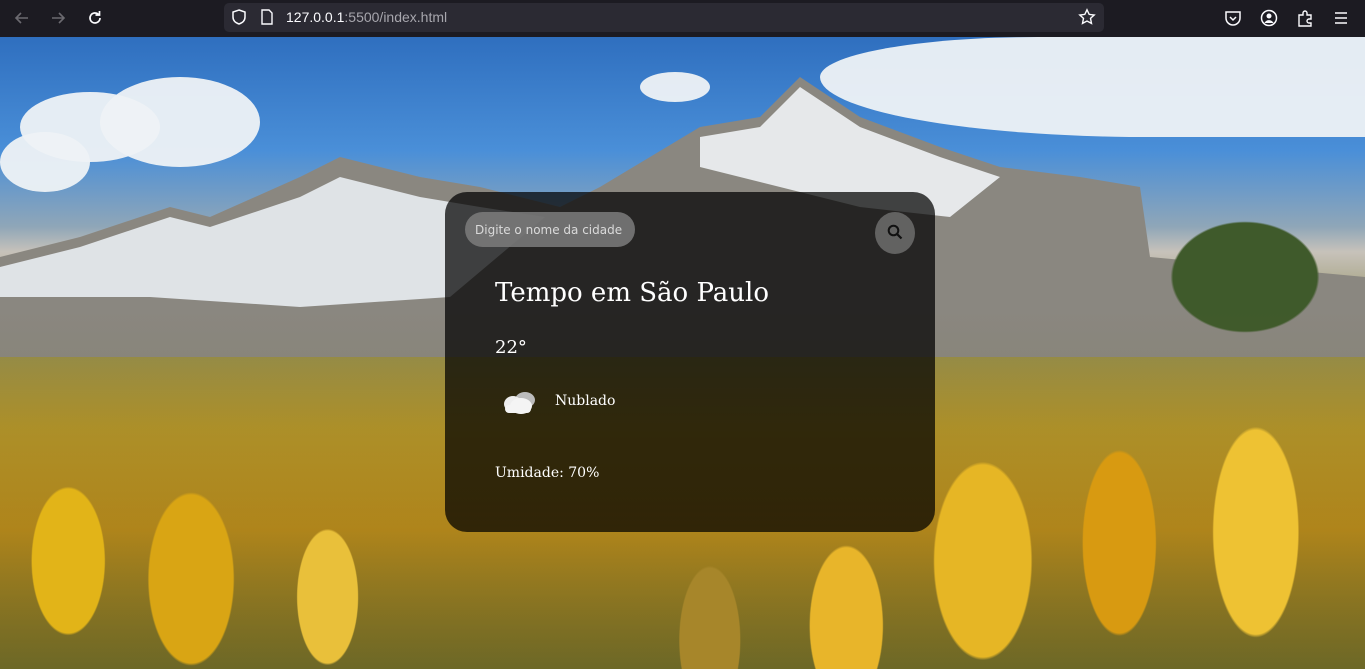 The image size is (1365, 669). Describe the element at coordinates (95, 18) in the screenshot. I see `reload-icon` at that location.